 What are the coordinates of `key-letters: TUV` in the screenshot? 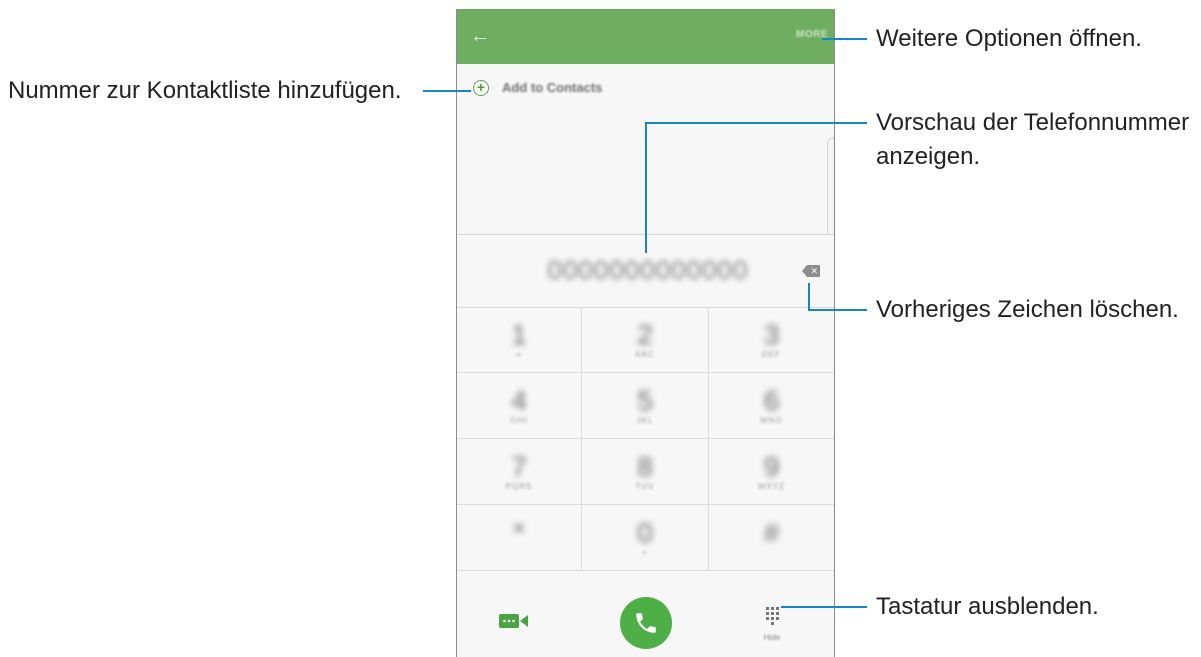 It's located at (645, 486).